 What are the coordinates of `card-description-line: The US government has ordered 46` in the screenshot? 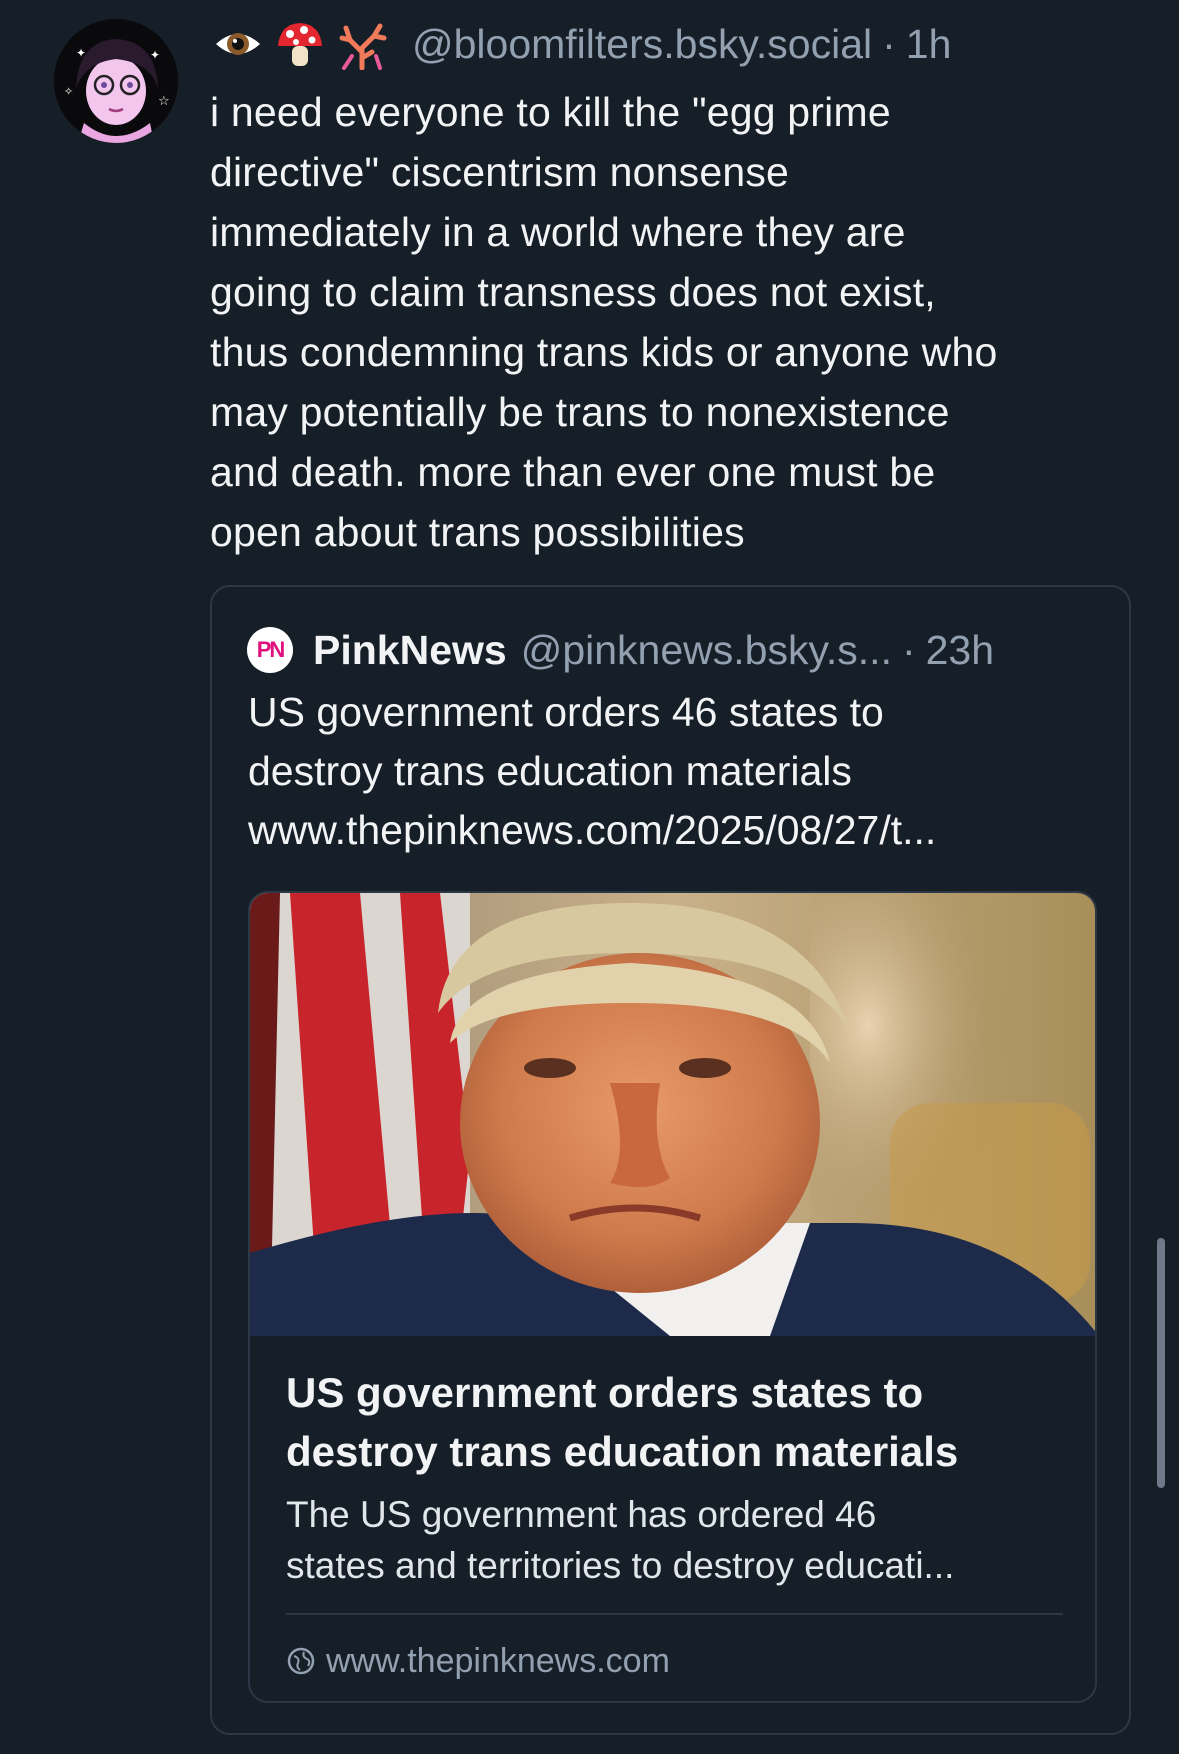 It's located at (581, 1514).